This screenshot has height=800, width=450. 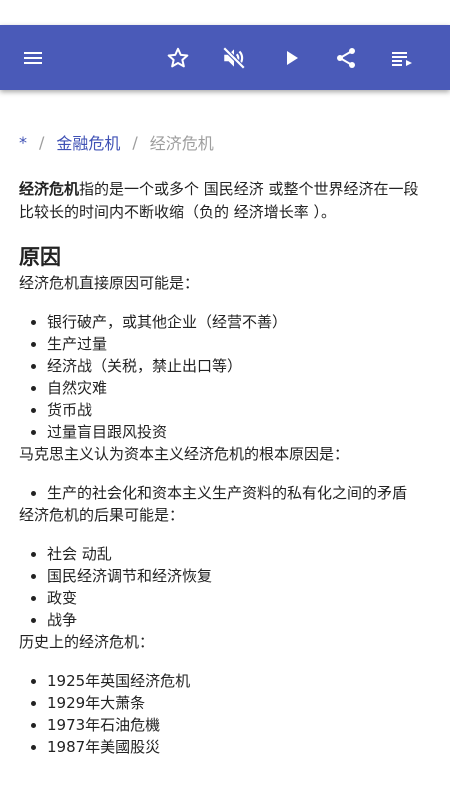 I want to click on section-heading: 原因, so click(x=40, y=257).